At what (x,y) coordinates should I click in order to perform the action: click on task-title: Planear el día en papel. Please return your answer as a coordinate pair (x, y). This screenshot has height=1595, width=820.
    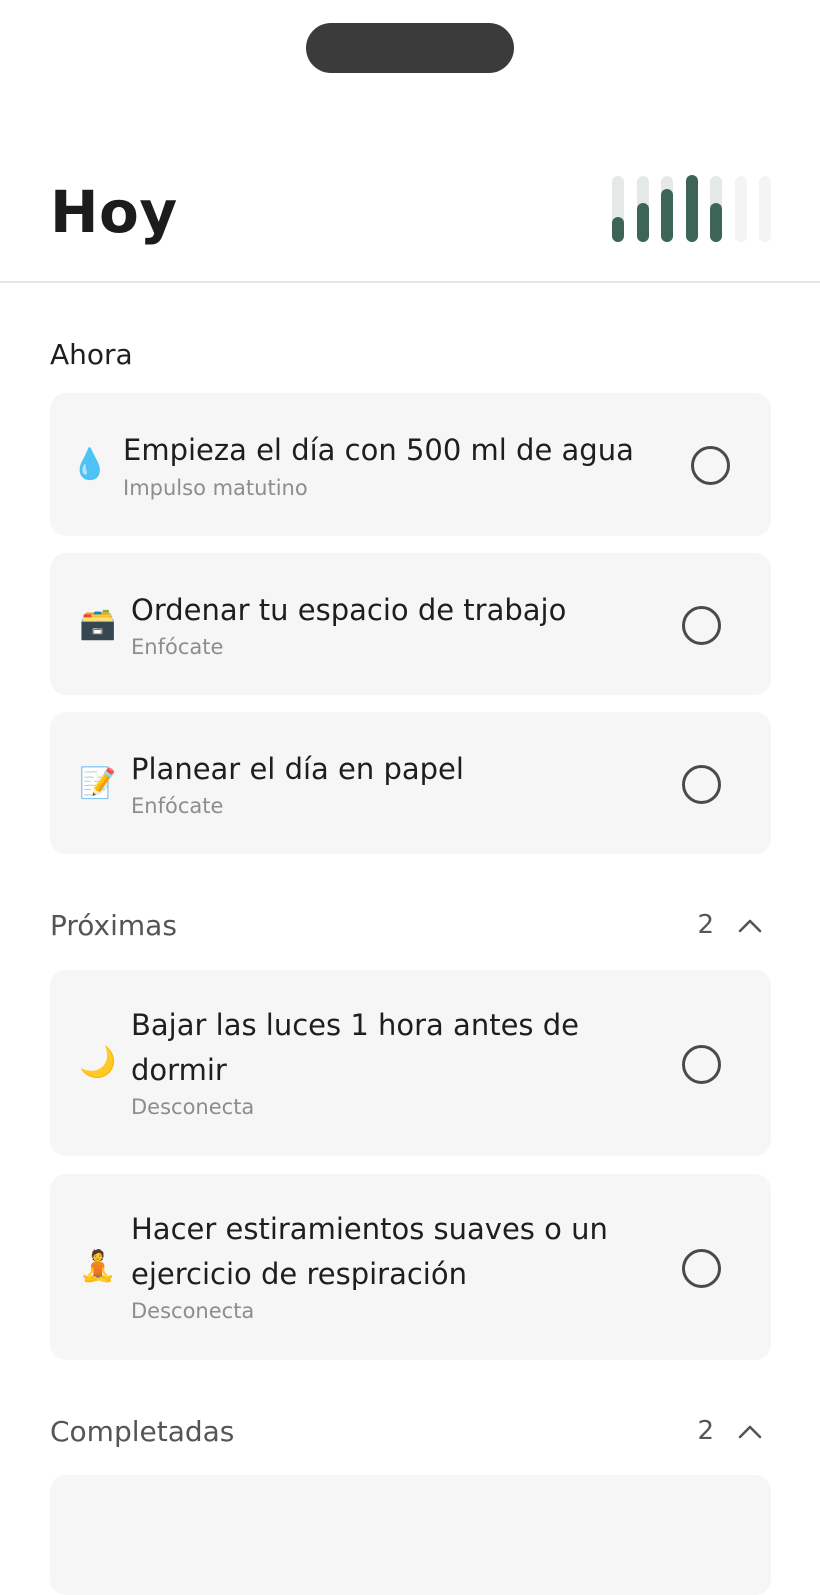
    Looking at the image, I should click on (297, 769).